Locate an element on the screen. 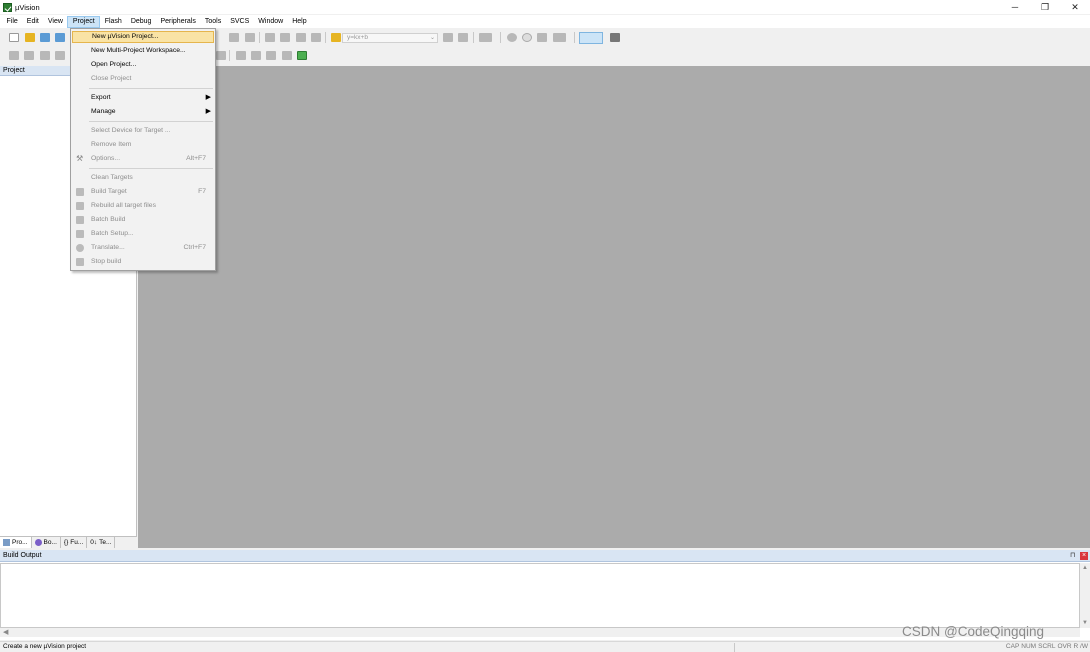  menu-edit: Edit is located at coordinates (32, 22).